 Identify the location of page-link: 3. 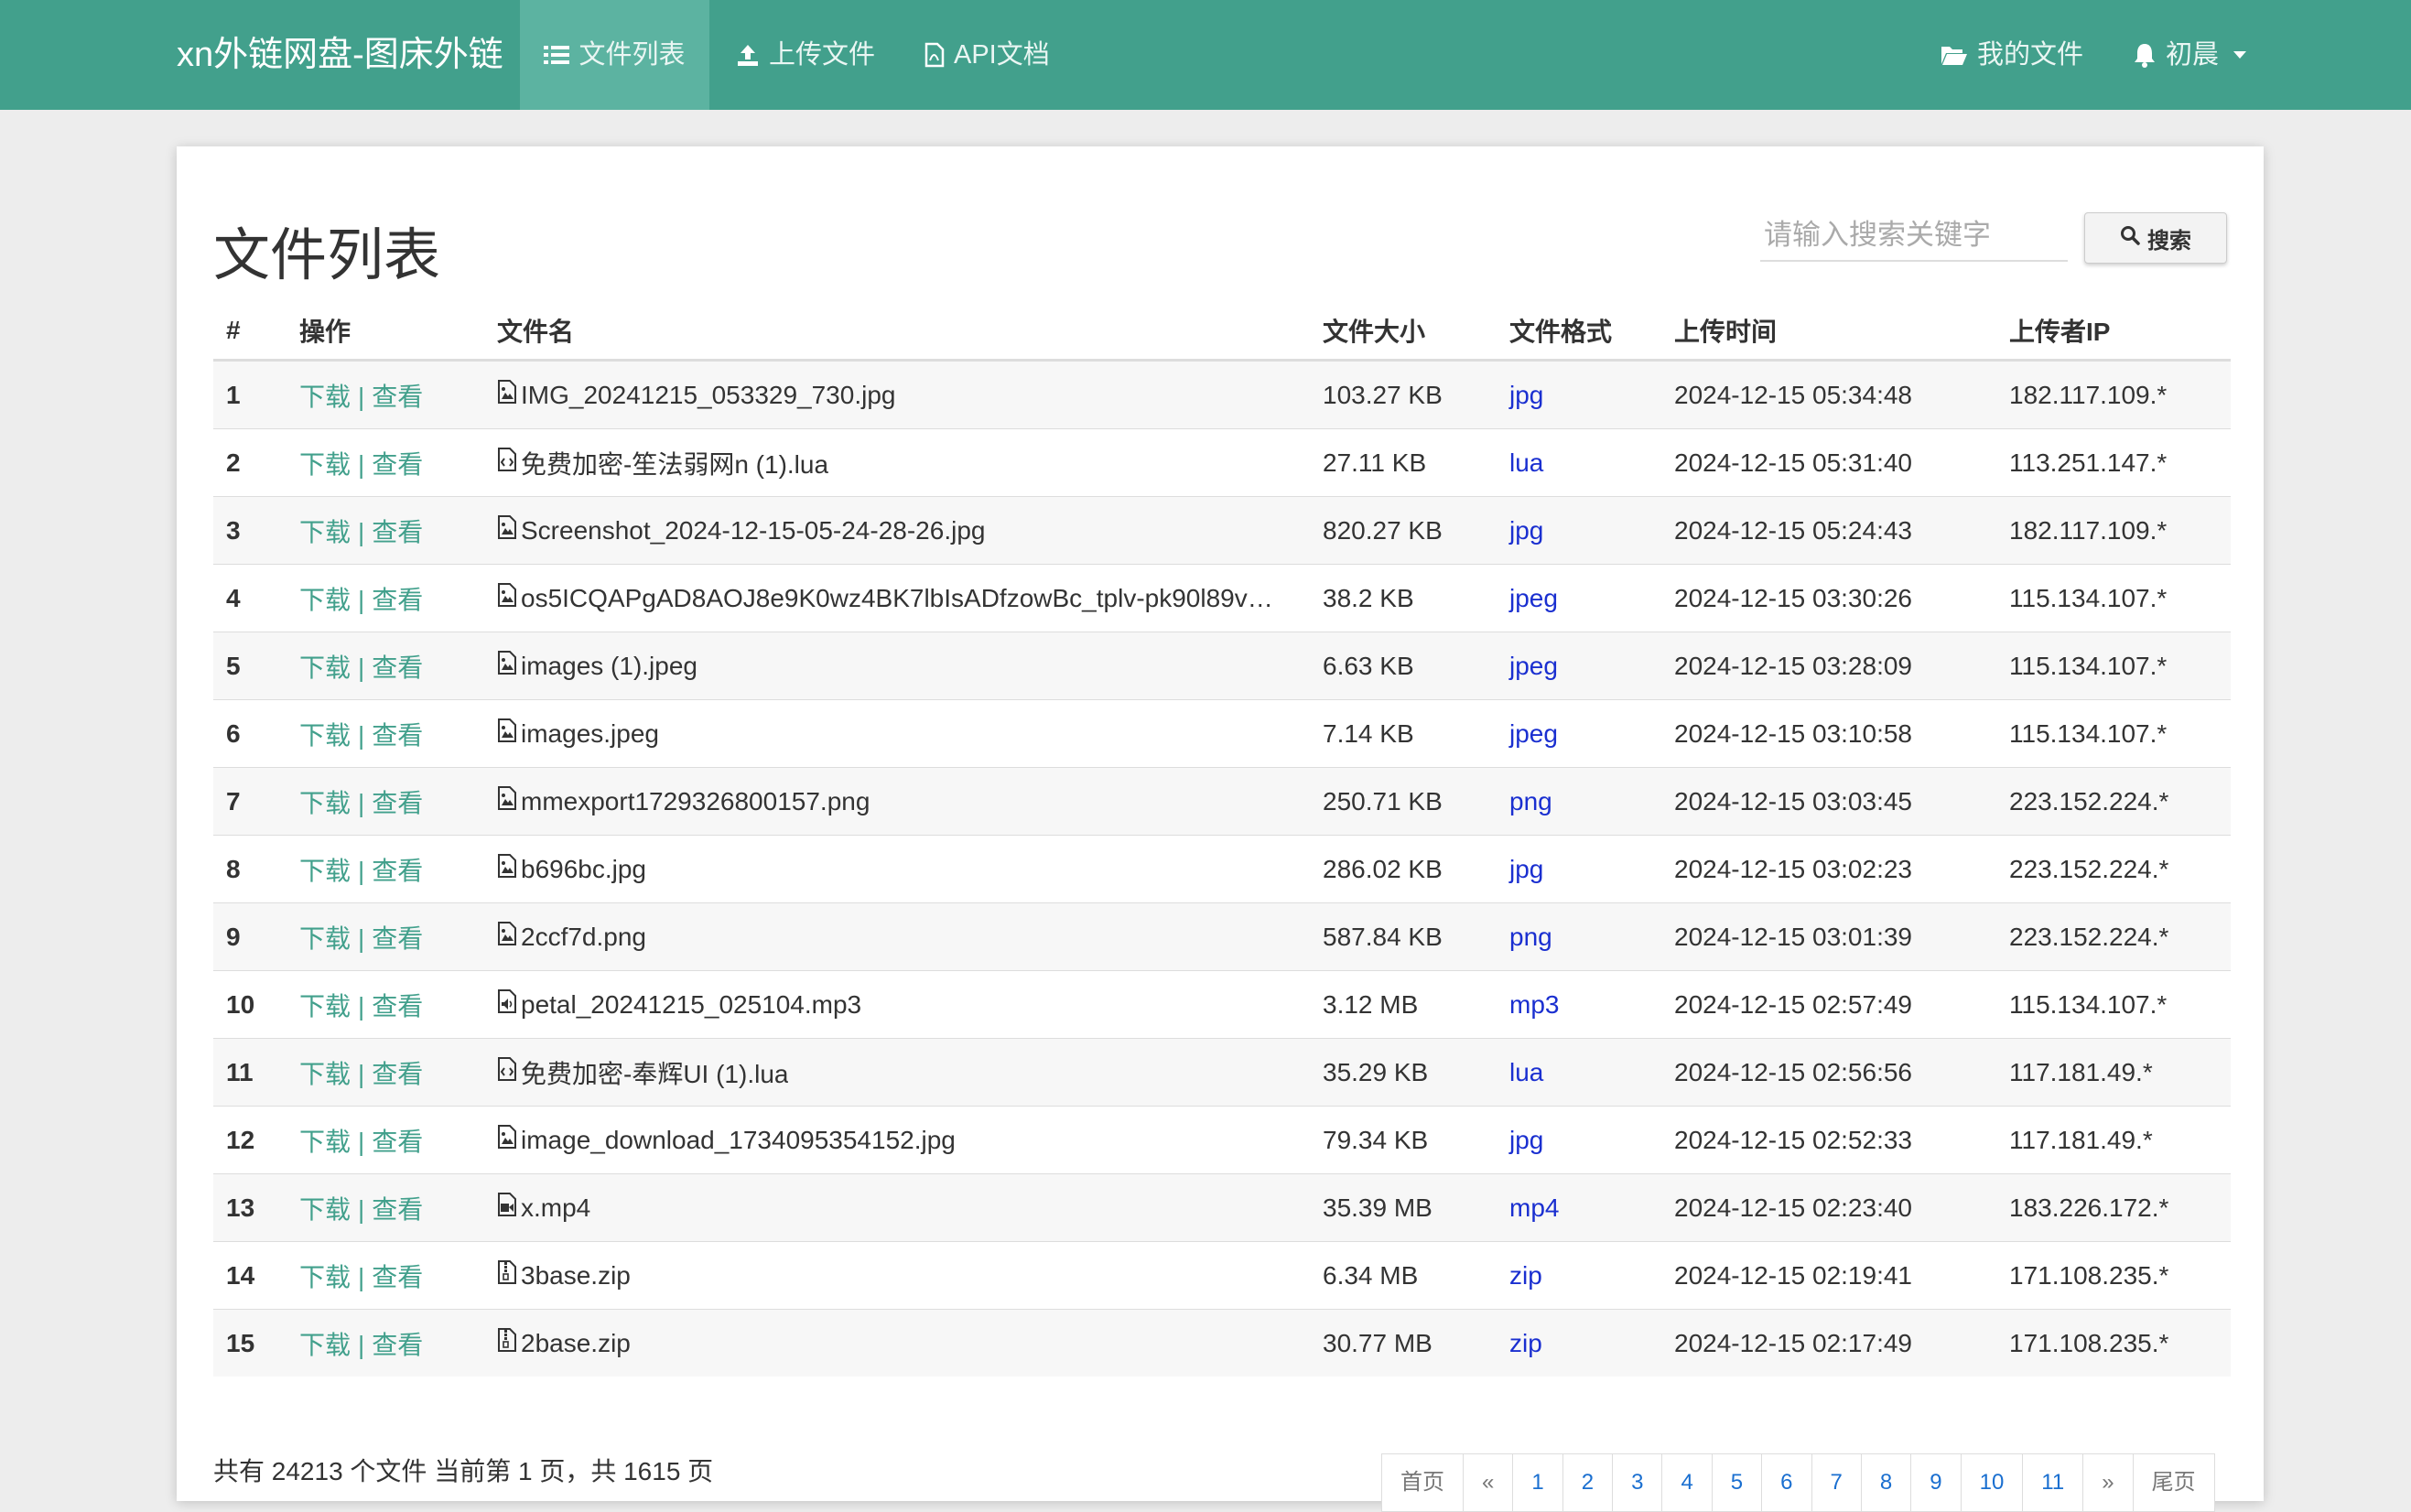
(1637, 1482).